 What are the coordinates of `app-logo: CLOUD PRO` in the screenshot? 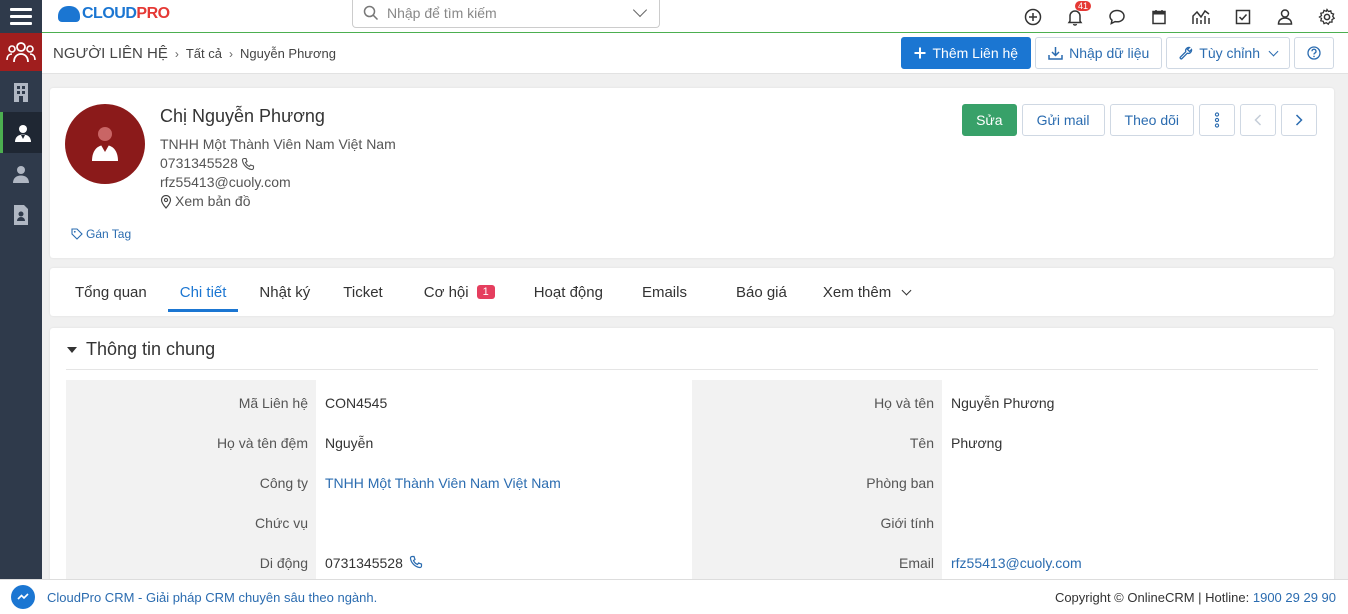 It's located at (114, 14).